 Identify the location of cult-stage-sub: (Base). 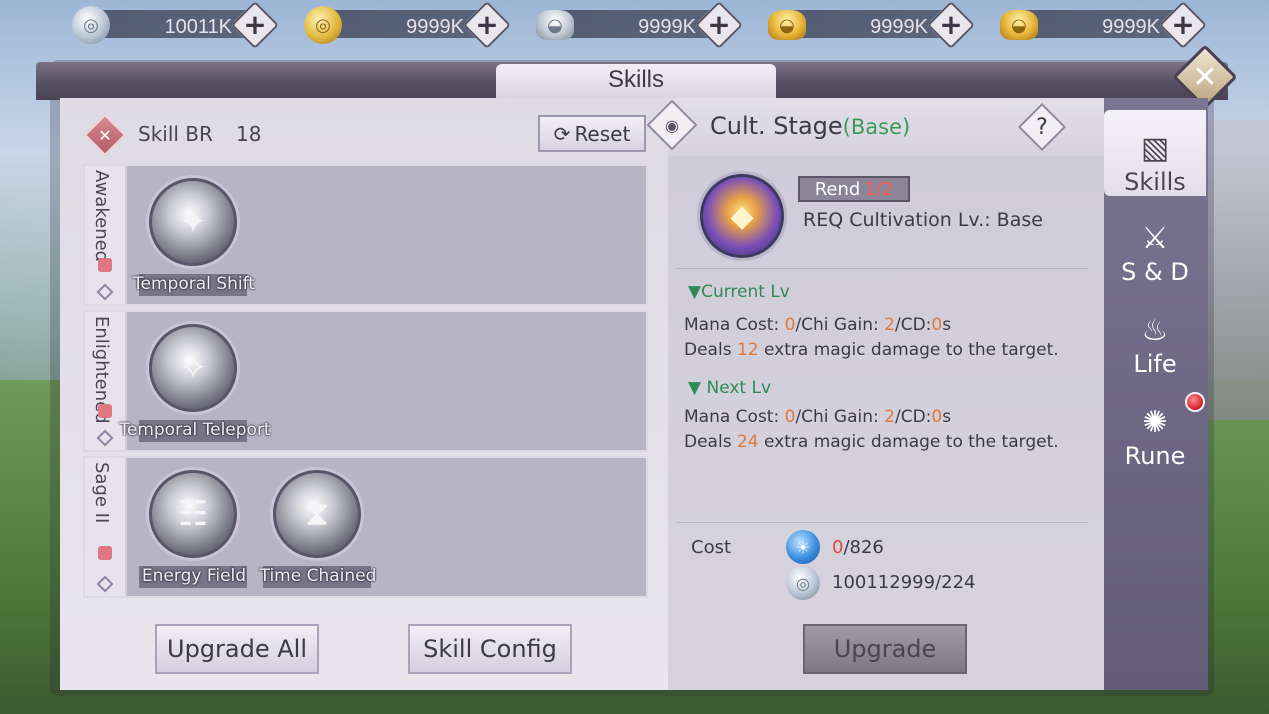
(876, 127).